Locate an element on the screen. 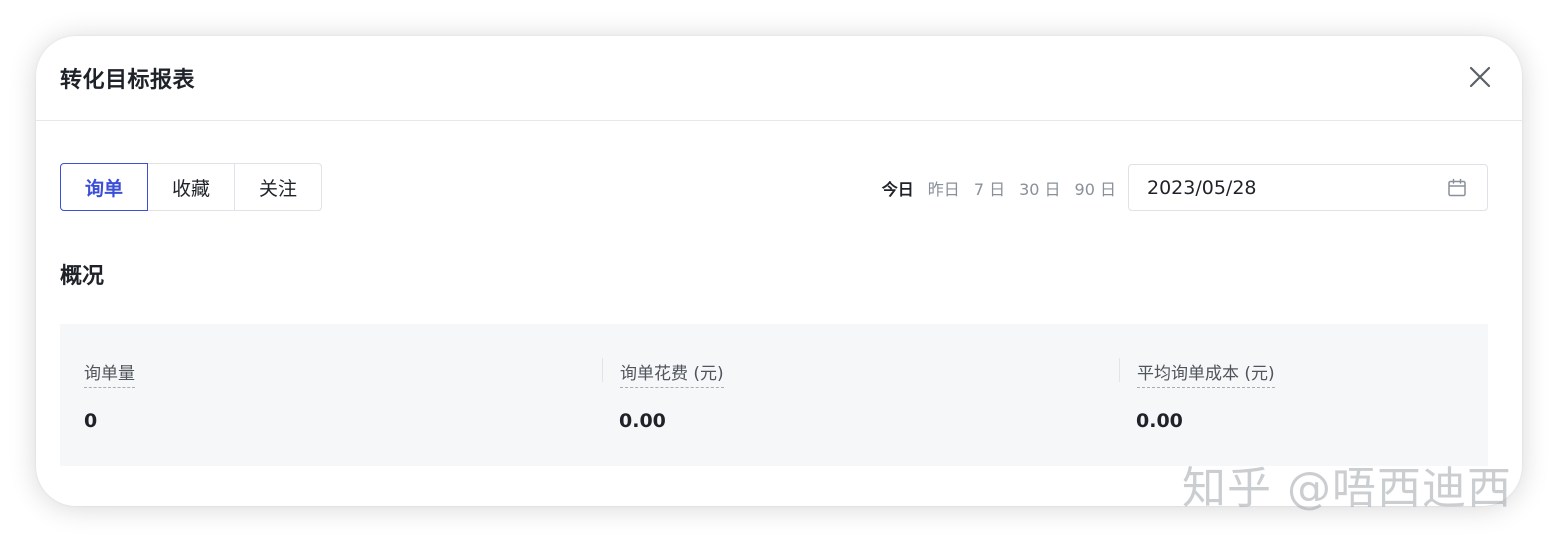  quick-date-yesterday: 昨日 is located at coordinates (944, 188).